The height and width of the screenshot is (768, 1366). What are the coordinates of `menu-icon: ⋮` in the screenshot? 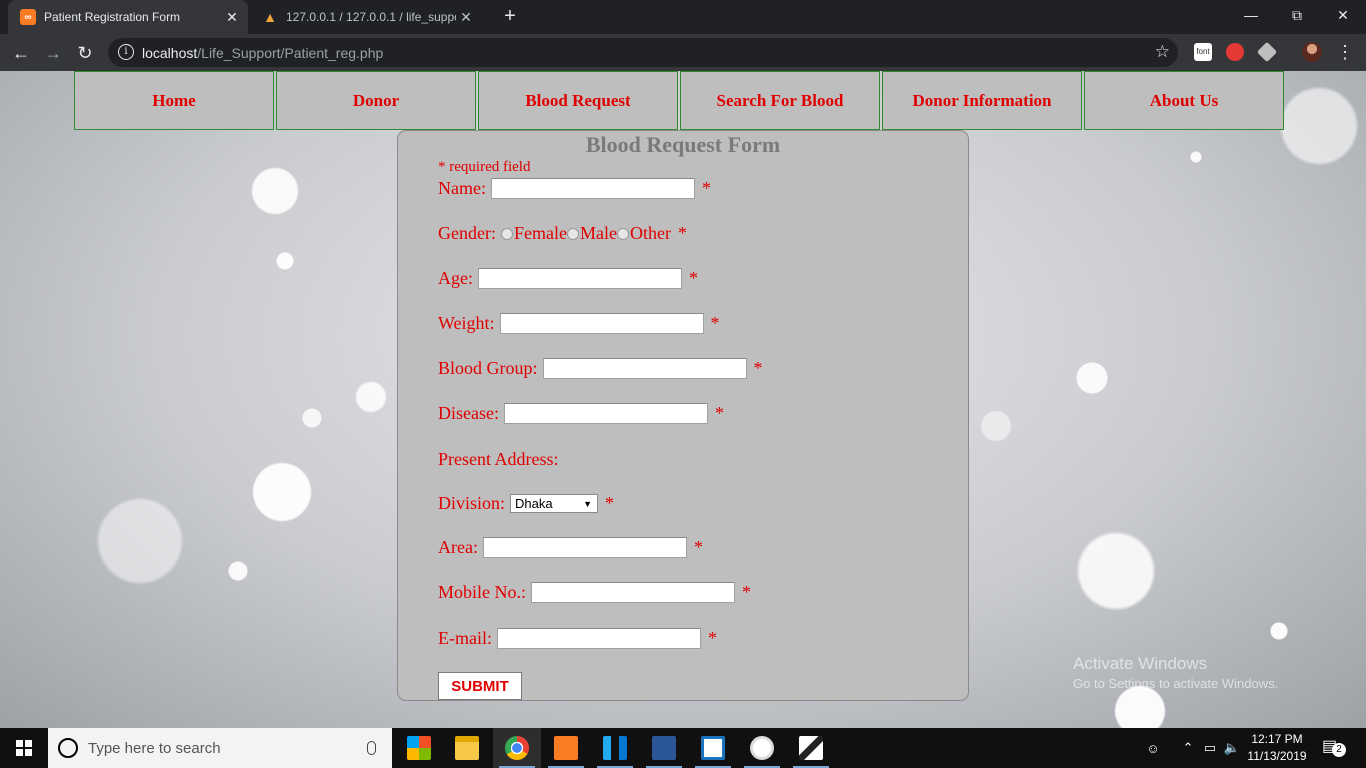 It's located at (1345, 52).